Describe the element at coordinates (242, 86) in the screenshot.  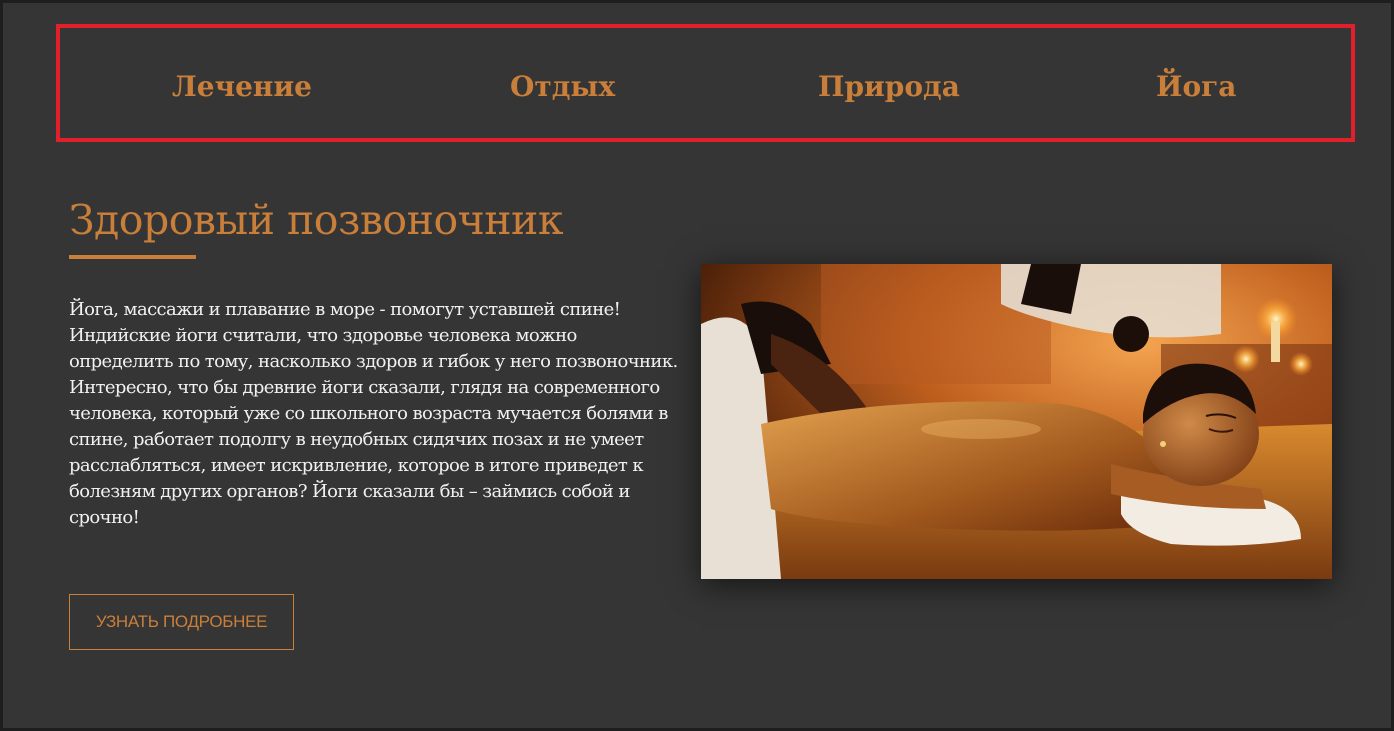
I see `nav-item-treatment: Лечение` at that location.